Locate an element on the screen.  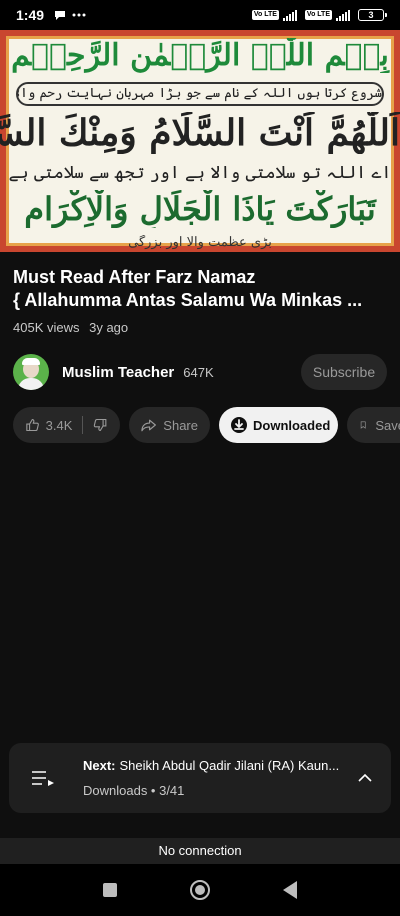
back-button is located at coordinates (290, 890).